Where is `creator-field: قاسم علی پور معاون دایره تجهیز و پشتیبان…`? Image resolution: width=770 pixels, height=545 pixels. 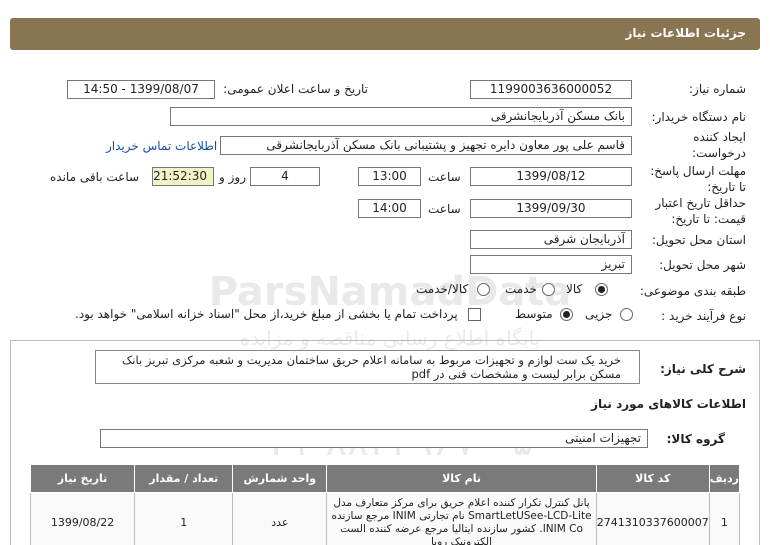 creator-field: قاسم علی پور معاون دایره تجهیز و پشتیبان… is located at coordinates (426, 145).